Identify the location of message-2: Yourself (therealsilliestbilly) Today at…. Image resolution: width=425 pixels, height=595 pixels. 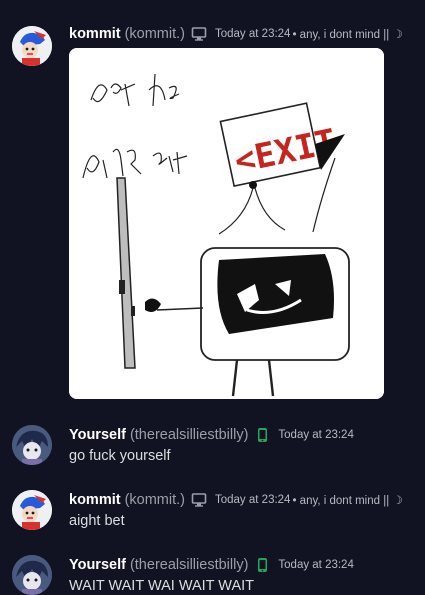
(212, 445).